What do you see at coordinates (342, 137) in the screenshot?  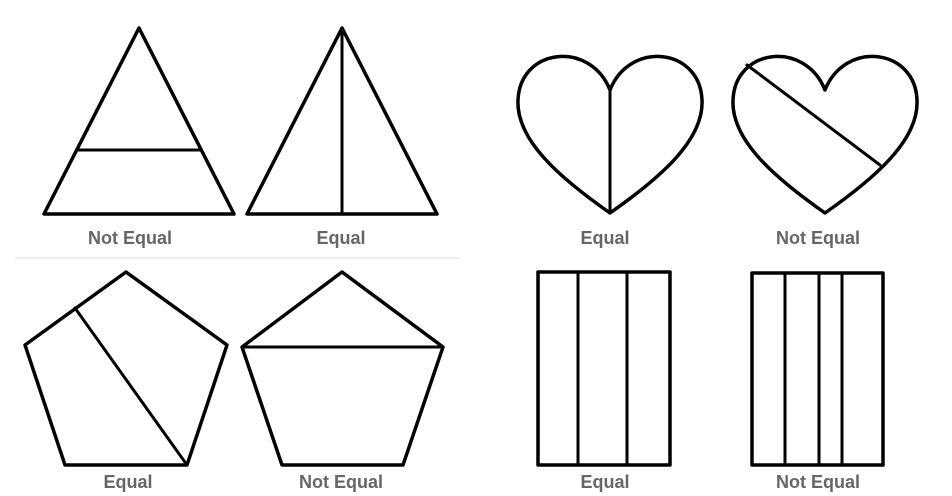 I see `figure-triangle-vertical: Equal` at bounding box center [342, 137].